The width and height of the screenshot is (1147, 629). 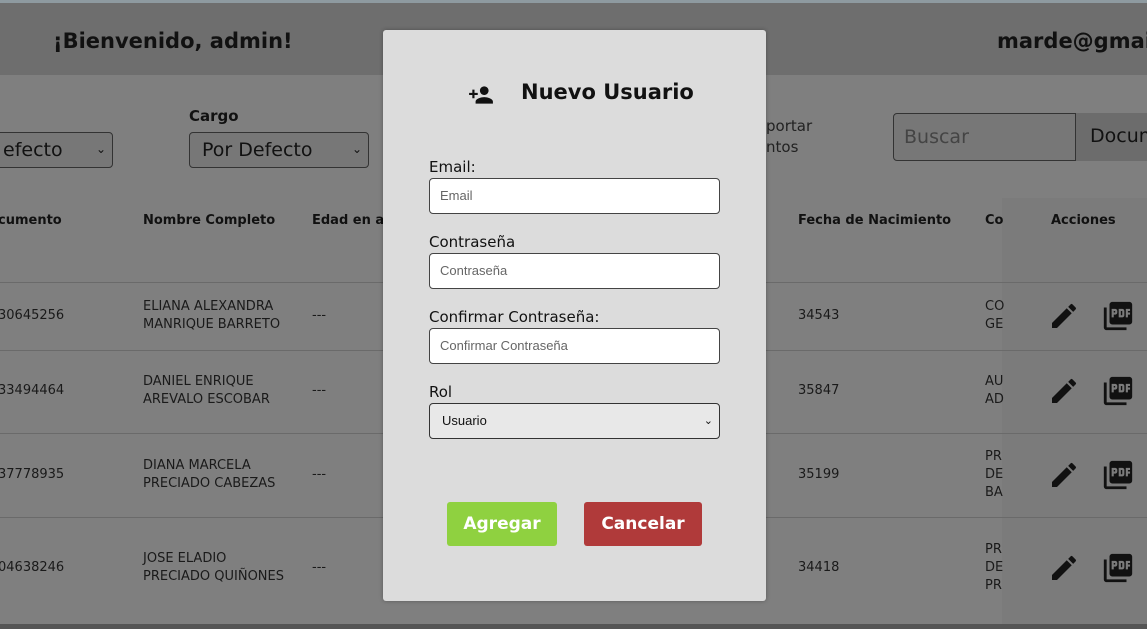 I want to click on export-link: portar ntos, so click(x=789, y=137).